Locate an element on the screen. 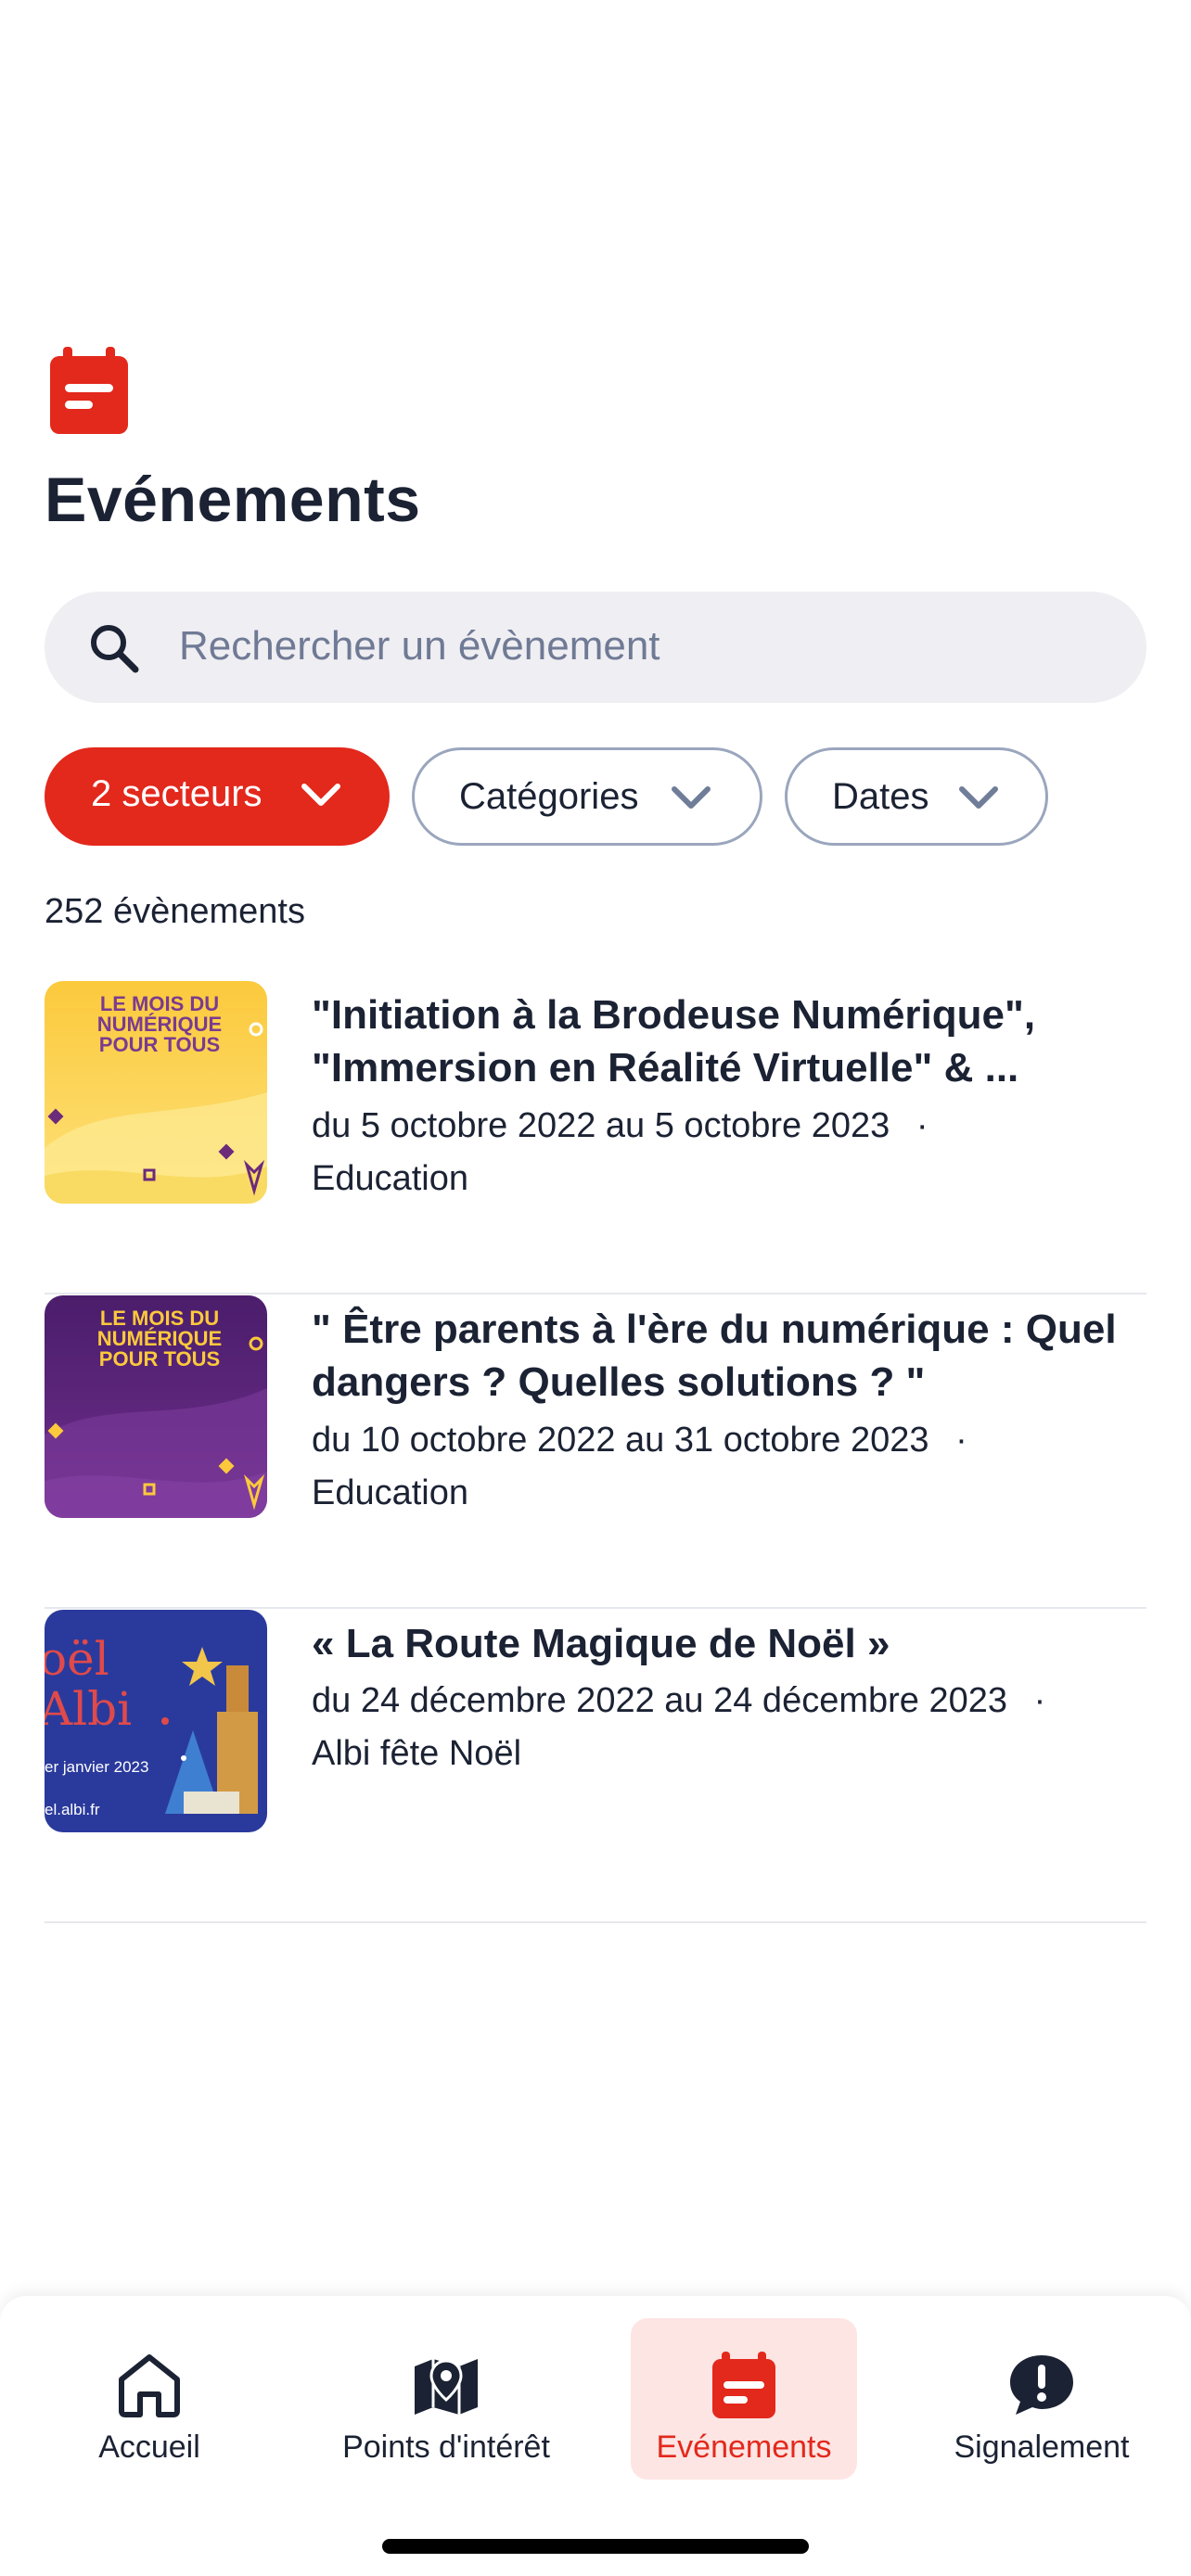 The height and width of the screenshot is (2576, 1191). thumbnail-url: el.albi.fr is located at coordinates (72, 1809).